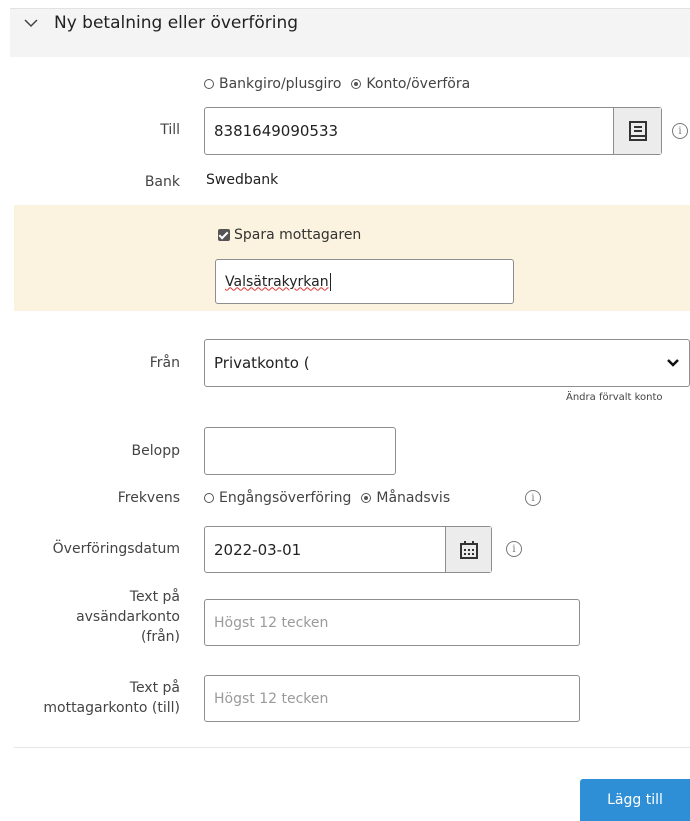 This screenshot has height=821, width=690. What do you see at coordinates (330, 281) in the screenshot?
I see `text-cursor` at bounding box center [330, 281].